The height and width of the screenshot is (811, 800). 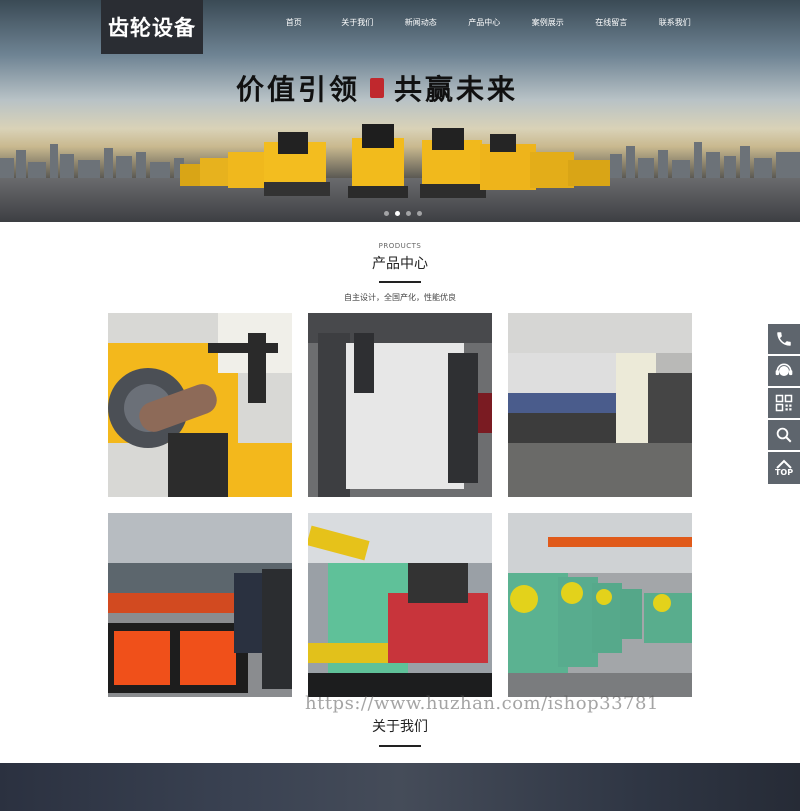 I want to click on products-title: 产品中心, so click(x=400, y=264).